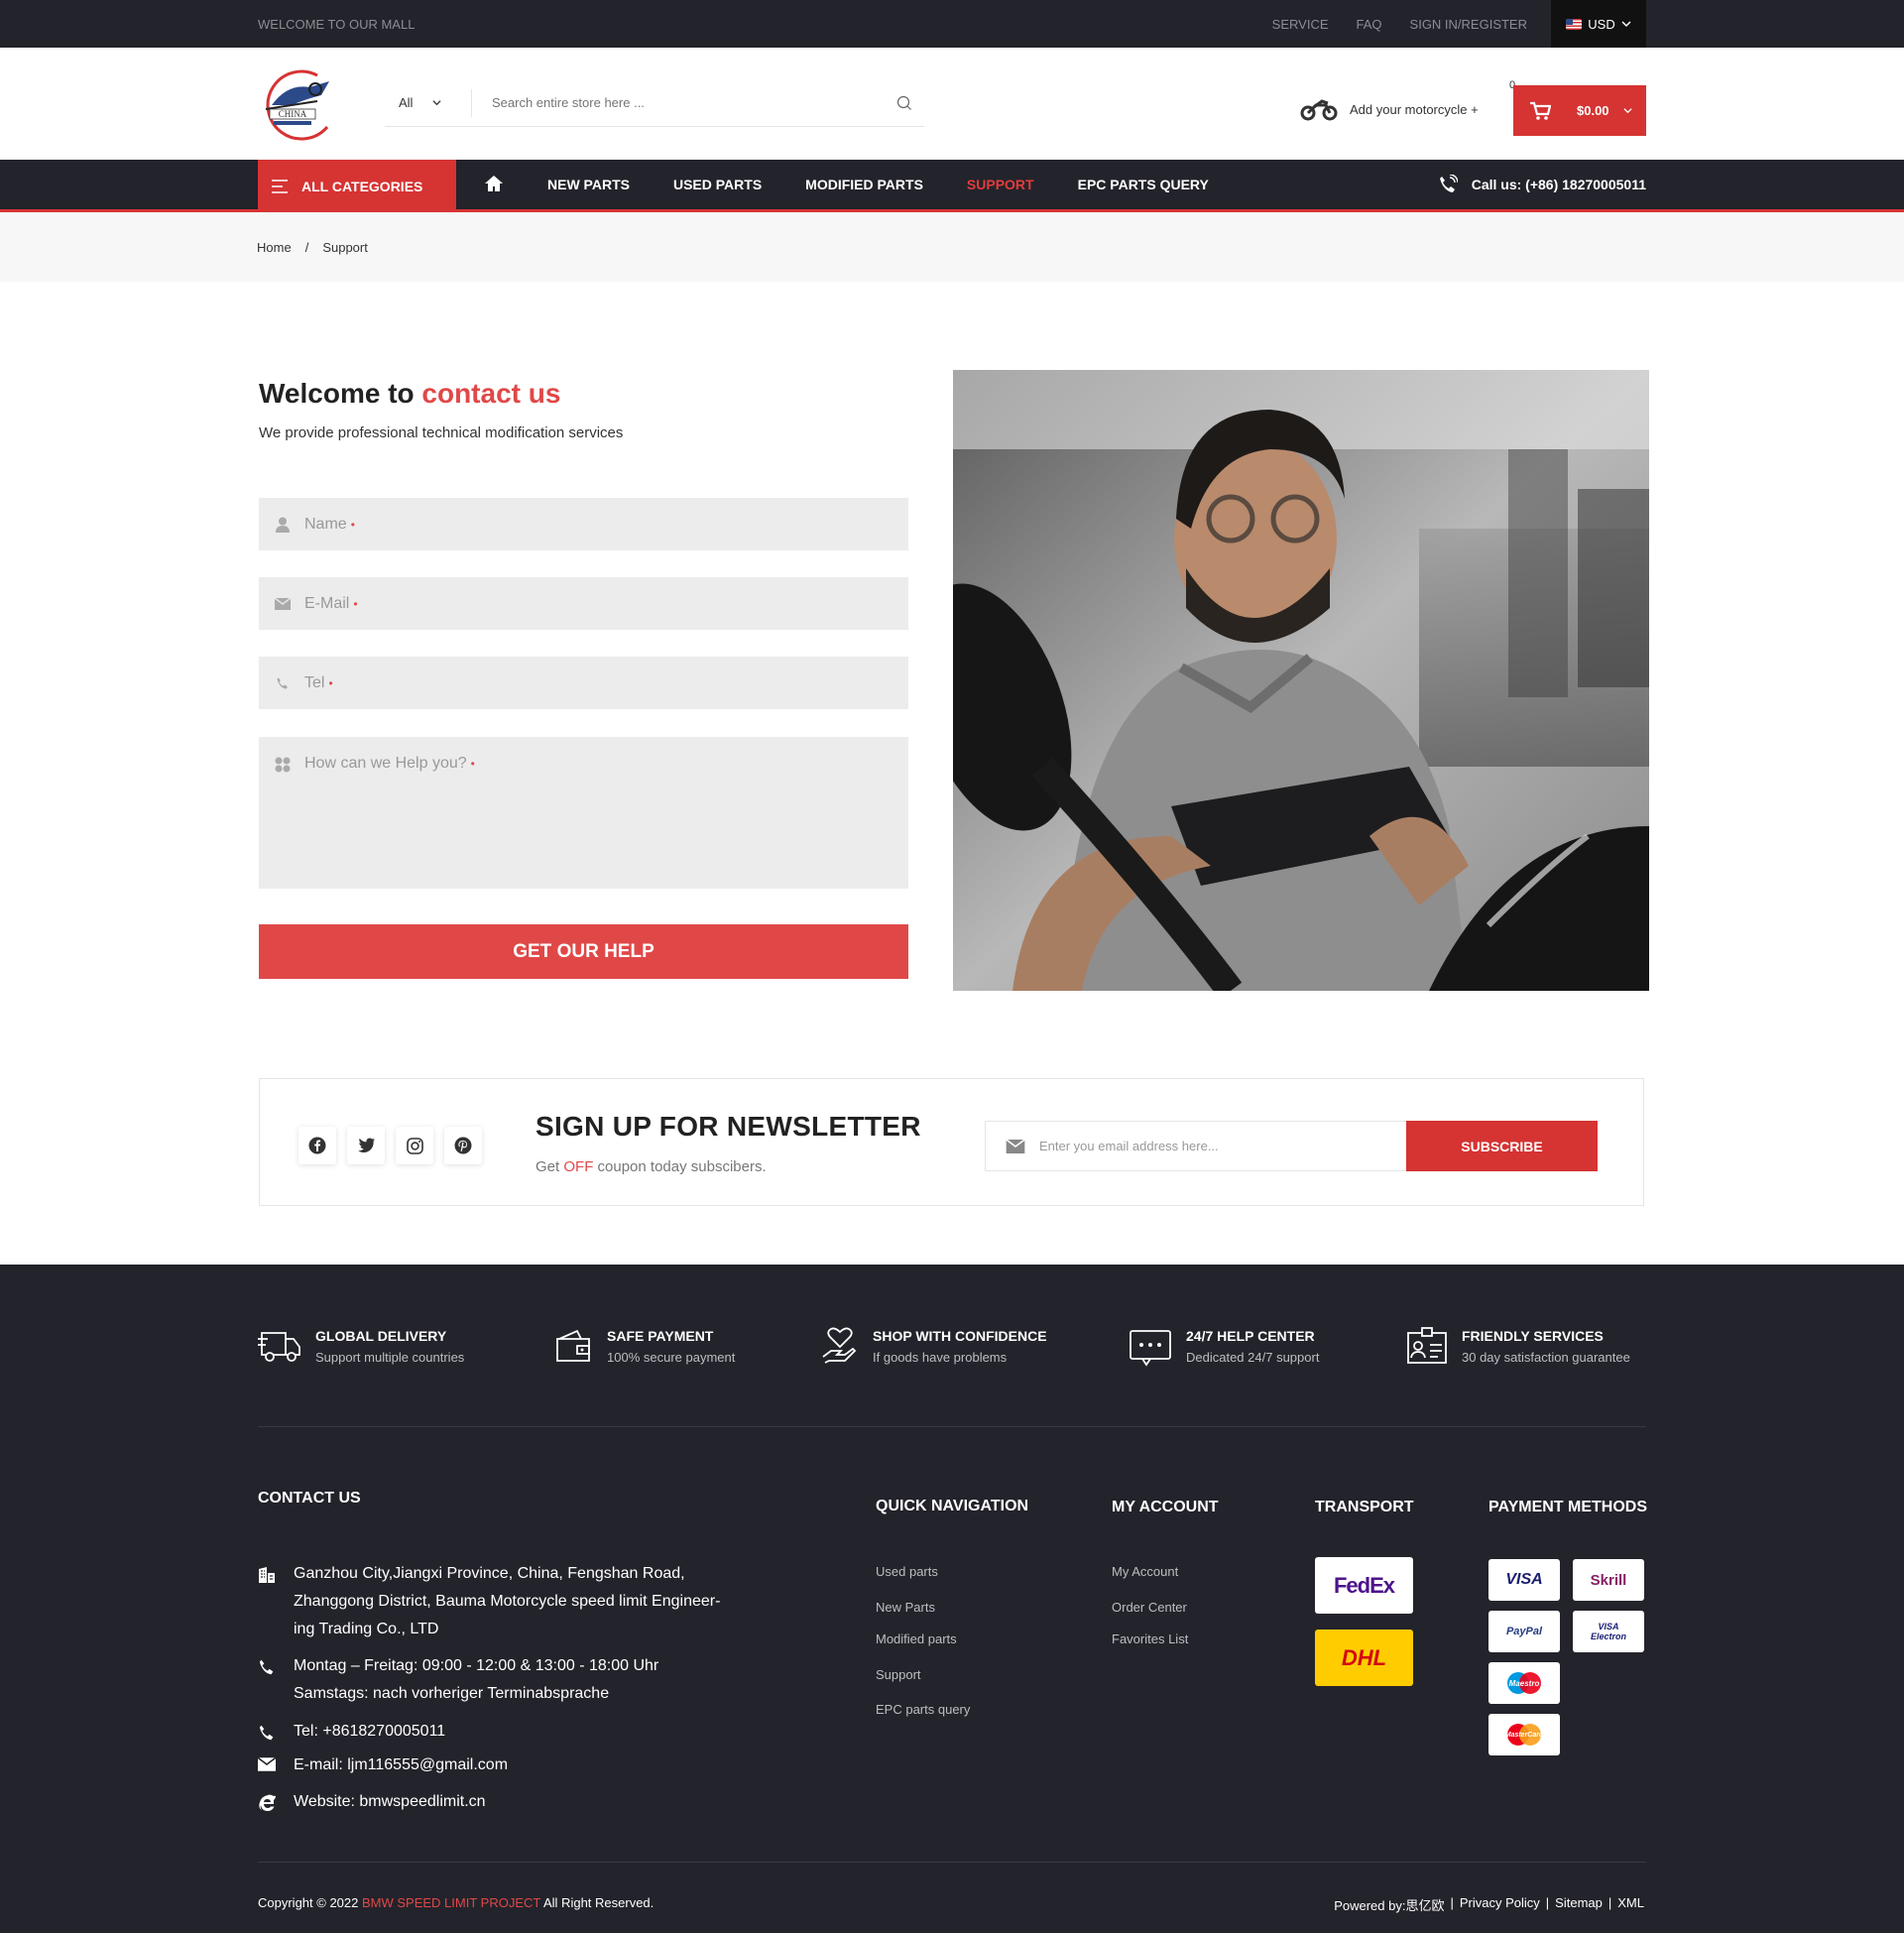 This screenshot has height=1933, width=1904. I want to click on instagram-icon, so click(414, 1145).